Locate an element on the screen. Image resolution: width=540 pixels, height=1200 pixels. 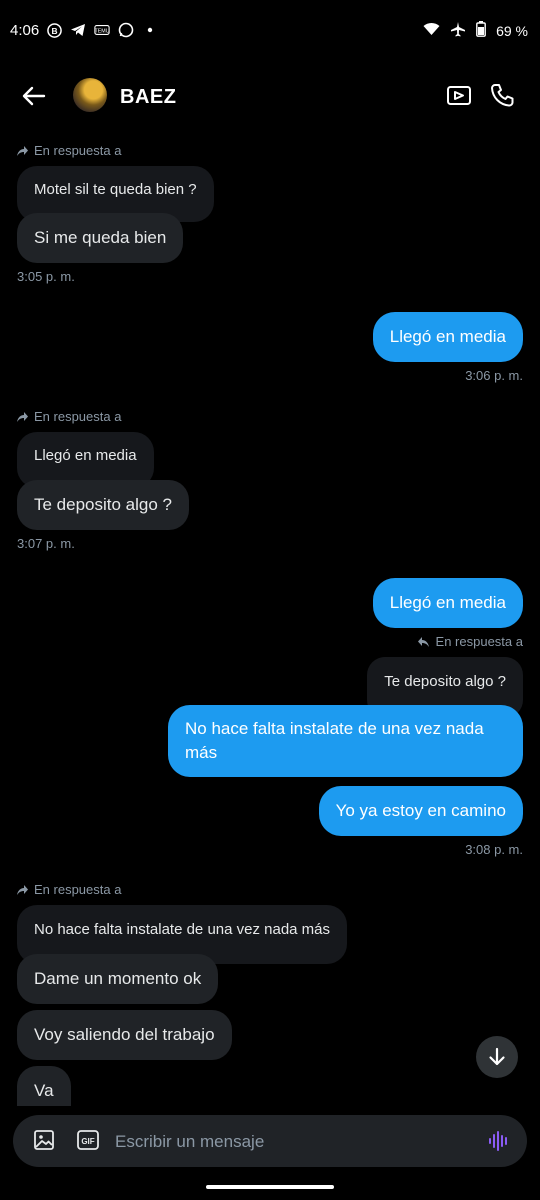
voice-message-icon is located at coordinates (499, 1141).